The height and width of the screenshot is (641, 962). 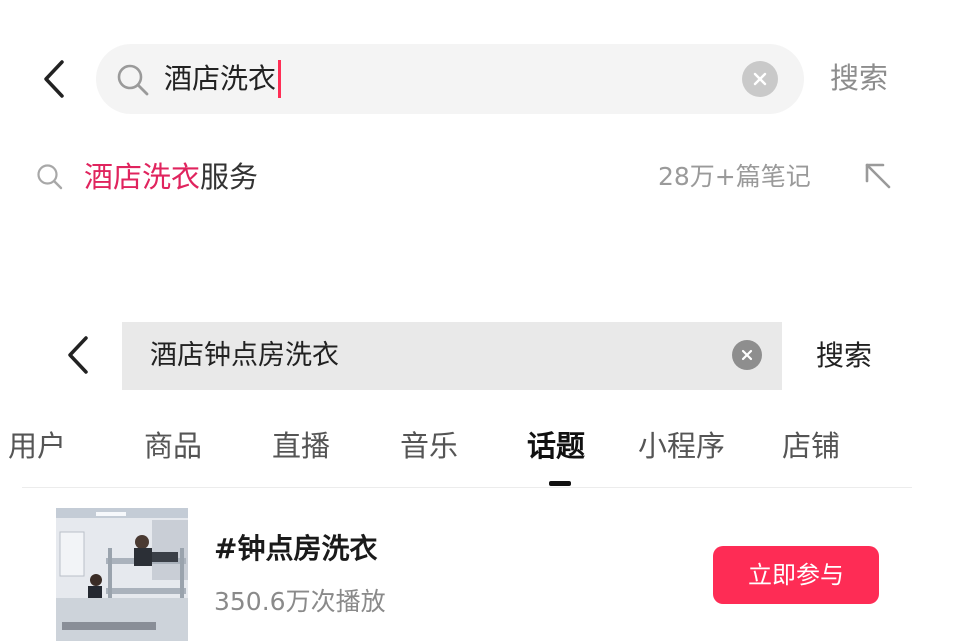 I want to click on tab-mini-programs: 小程序, so click(x=681, y=446).